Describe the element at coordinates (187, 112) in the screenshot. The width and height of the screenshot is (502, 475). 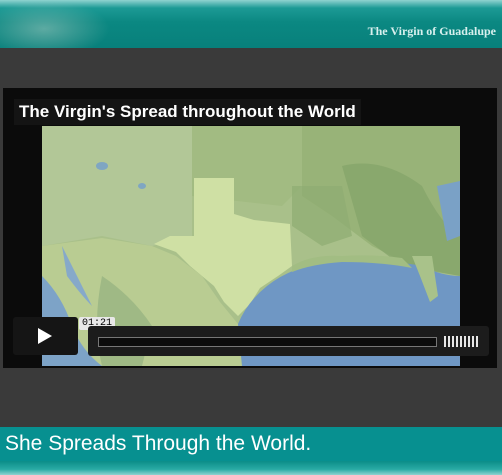
I see `video-title: The Virgin's Spread throughout the World` at that location.